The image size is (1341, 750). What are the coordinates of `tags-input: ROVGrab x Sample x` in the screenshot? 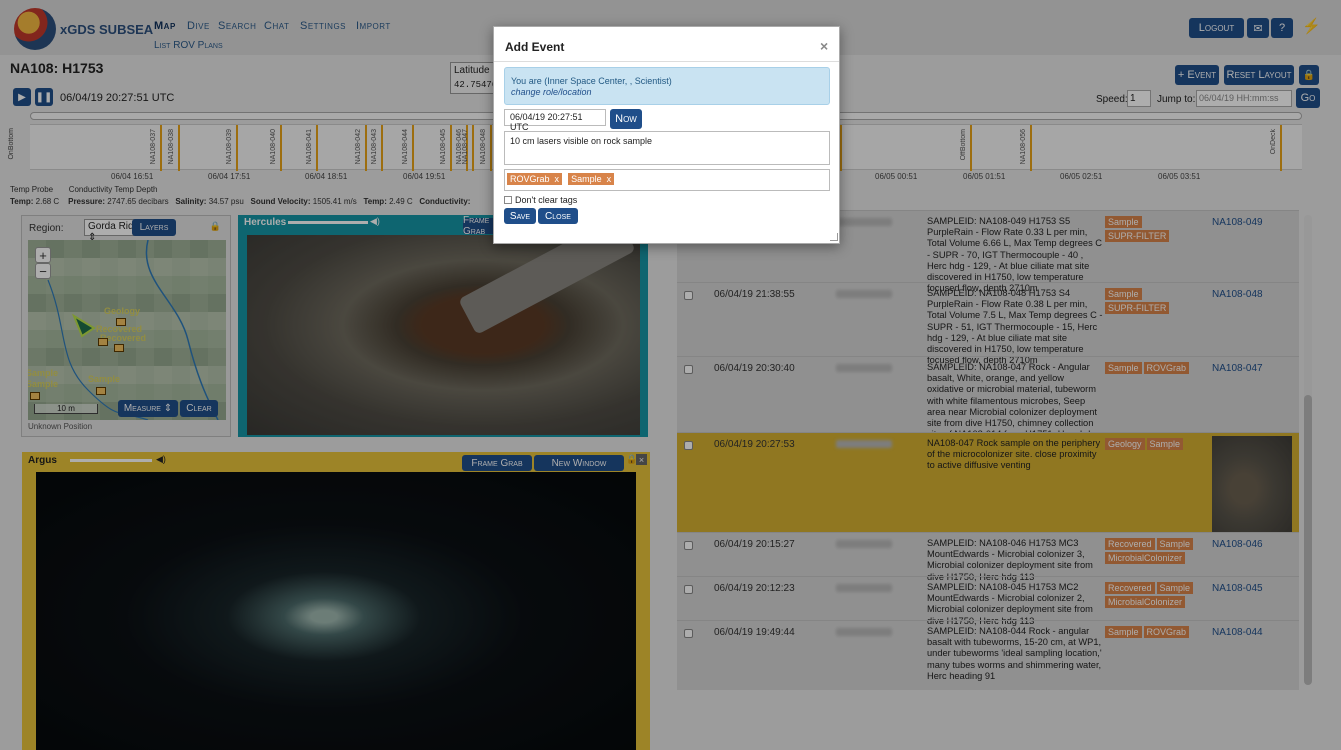 It's located at (667, 180).